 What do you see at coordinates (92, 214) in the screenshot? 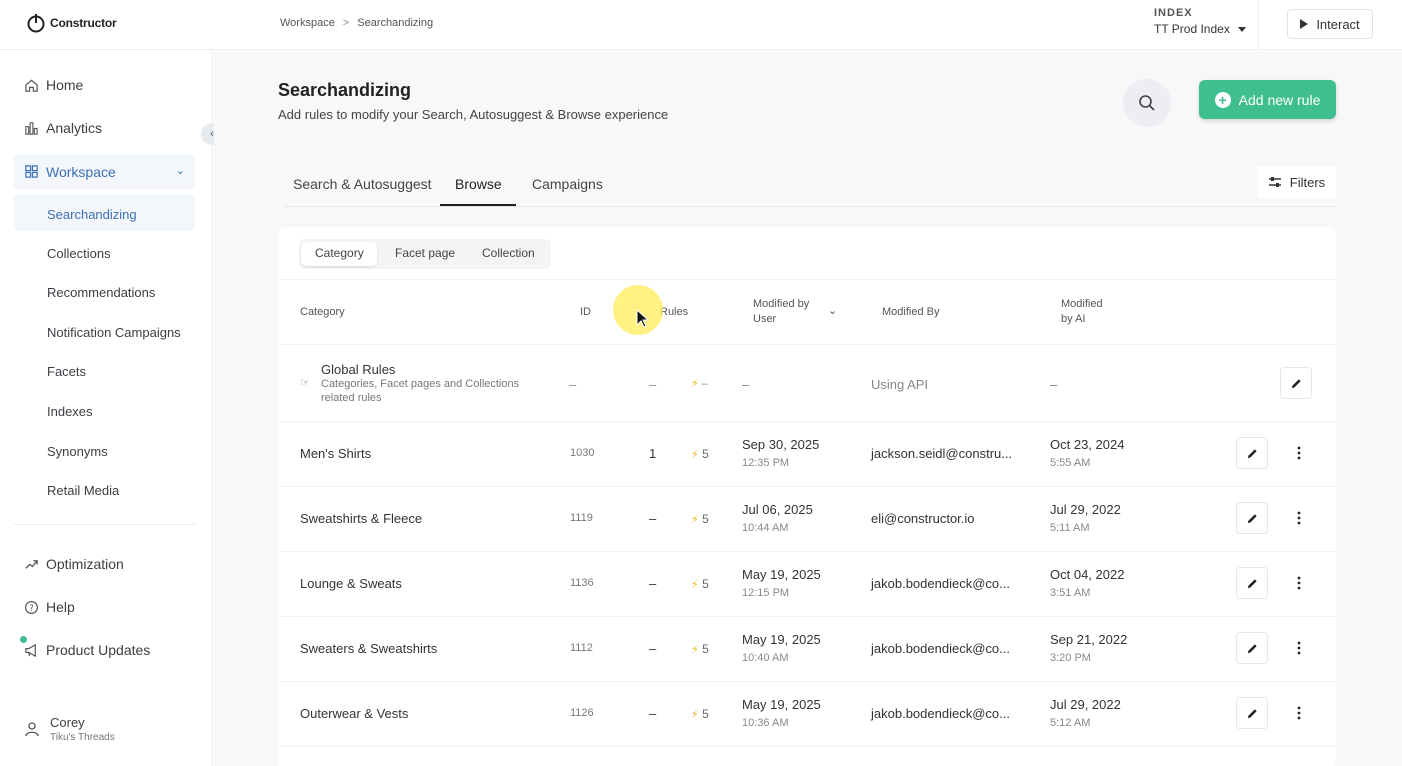
I see `sidebar-item-searchandizing: Searchandizing` at bounding box center [92, 214].